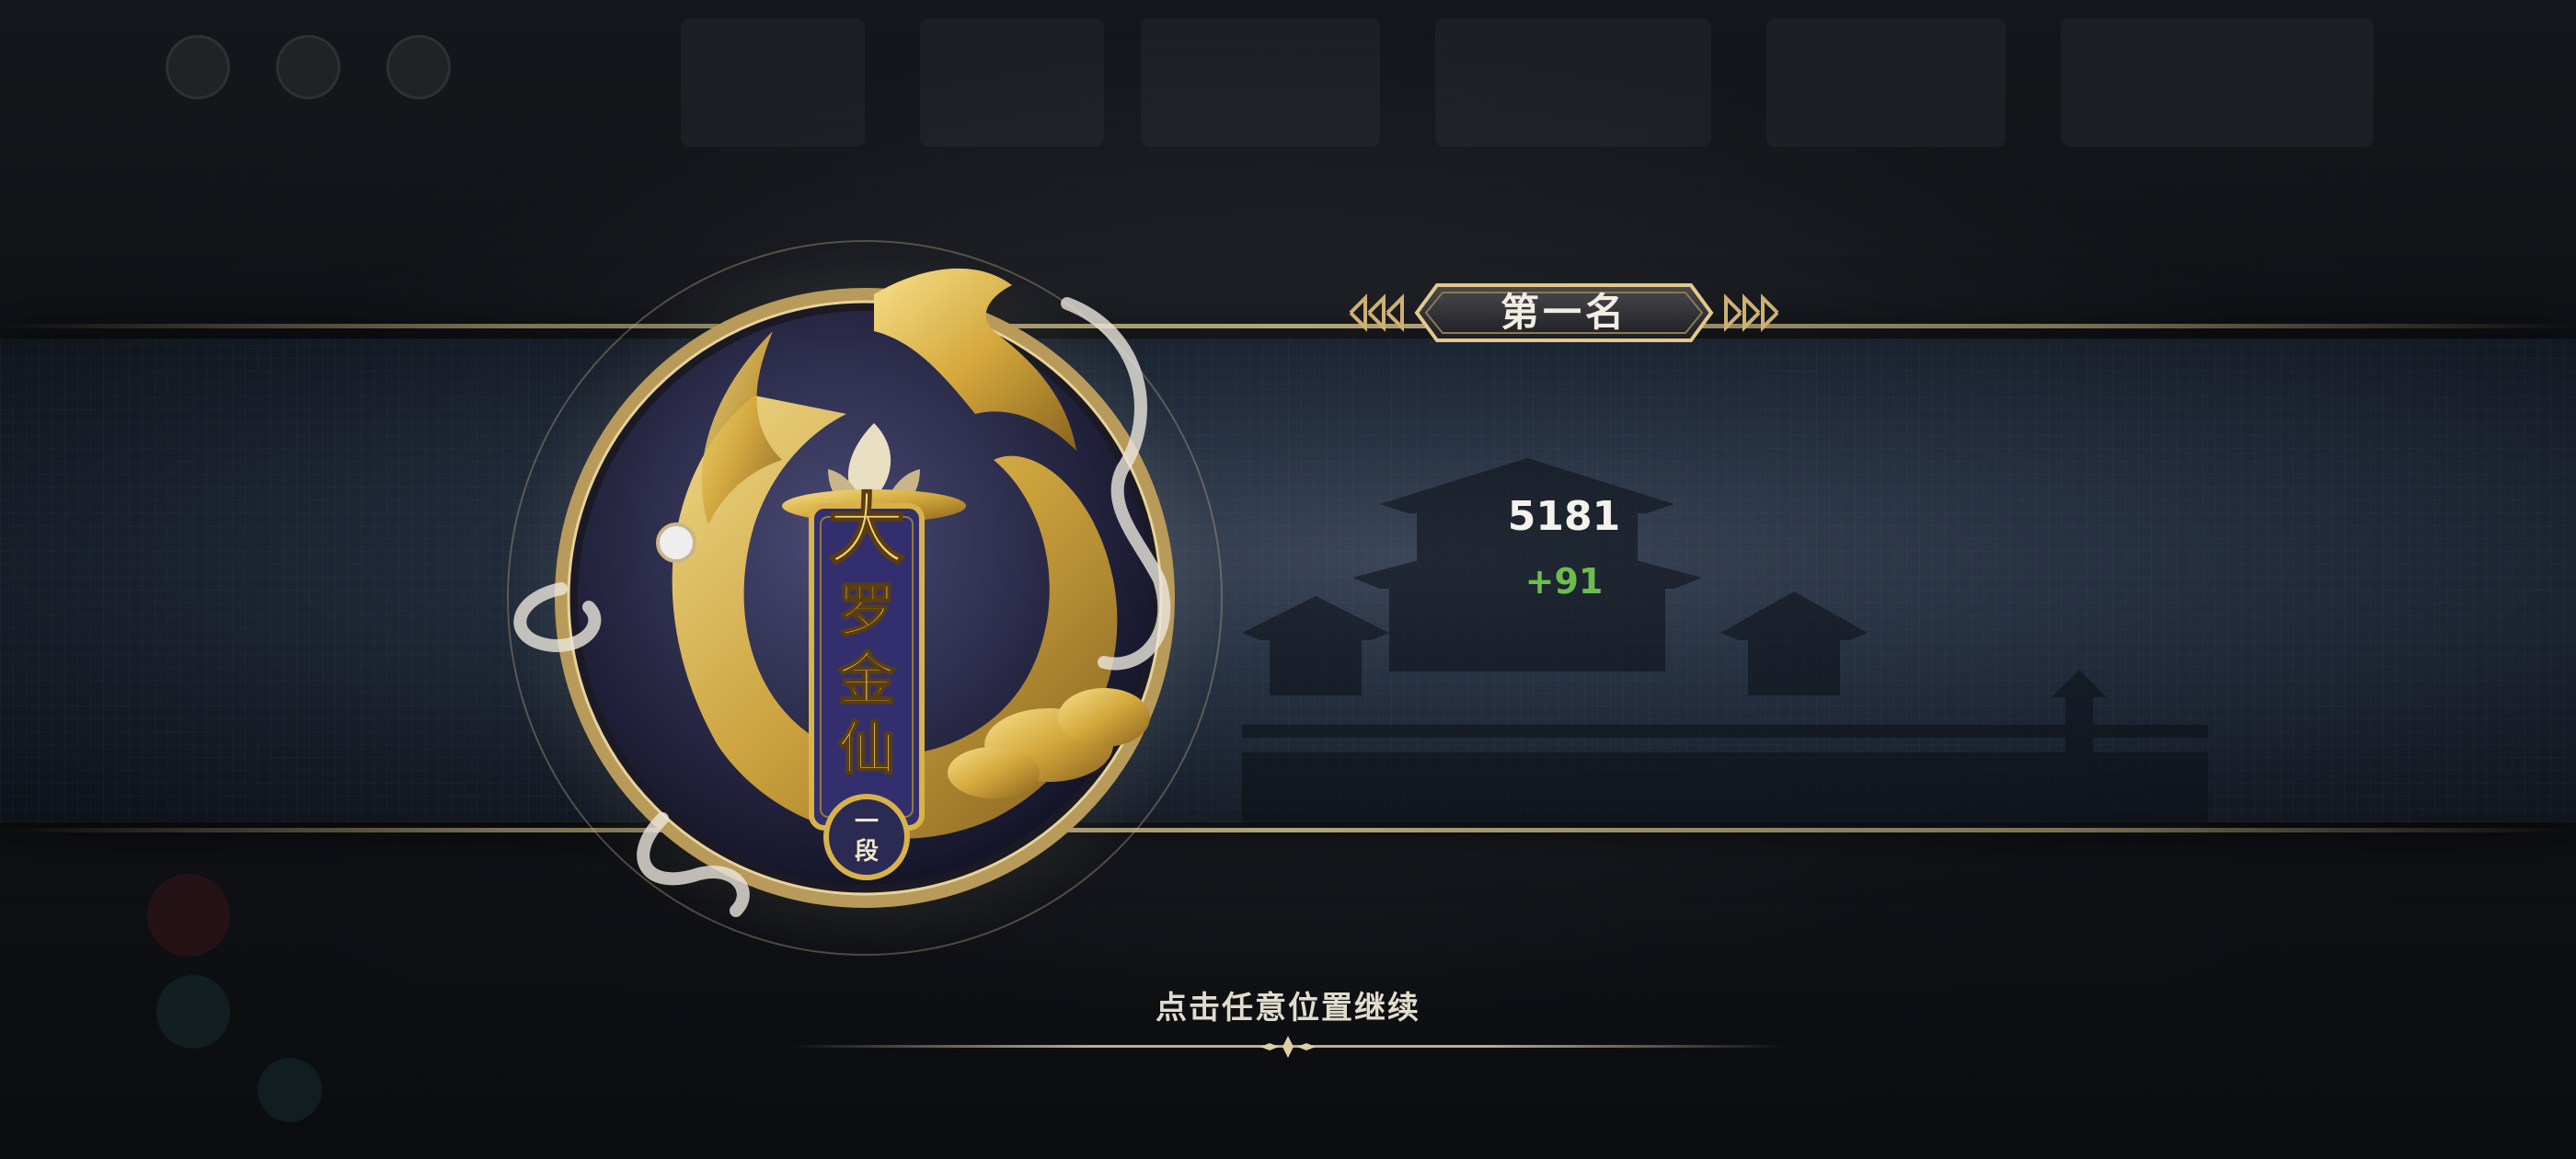 The height and width of the screenshot is (1159, 2576). What do you see at coordinates (866, 529) in the screenshot?
I see `emblem-title-char: 大` at bounding box center [866, 529].